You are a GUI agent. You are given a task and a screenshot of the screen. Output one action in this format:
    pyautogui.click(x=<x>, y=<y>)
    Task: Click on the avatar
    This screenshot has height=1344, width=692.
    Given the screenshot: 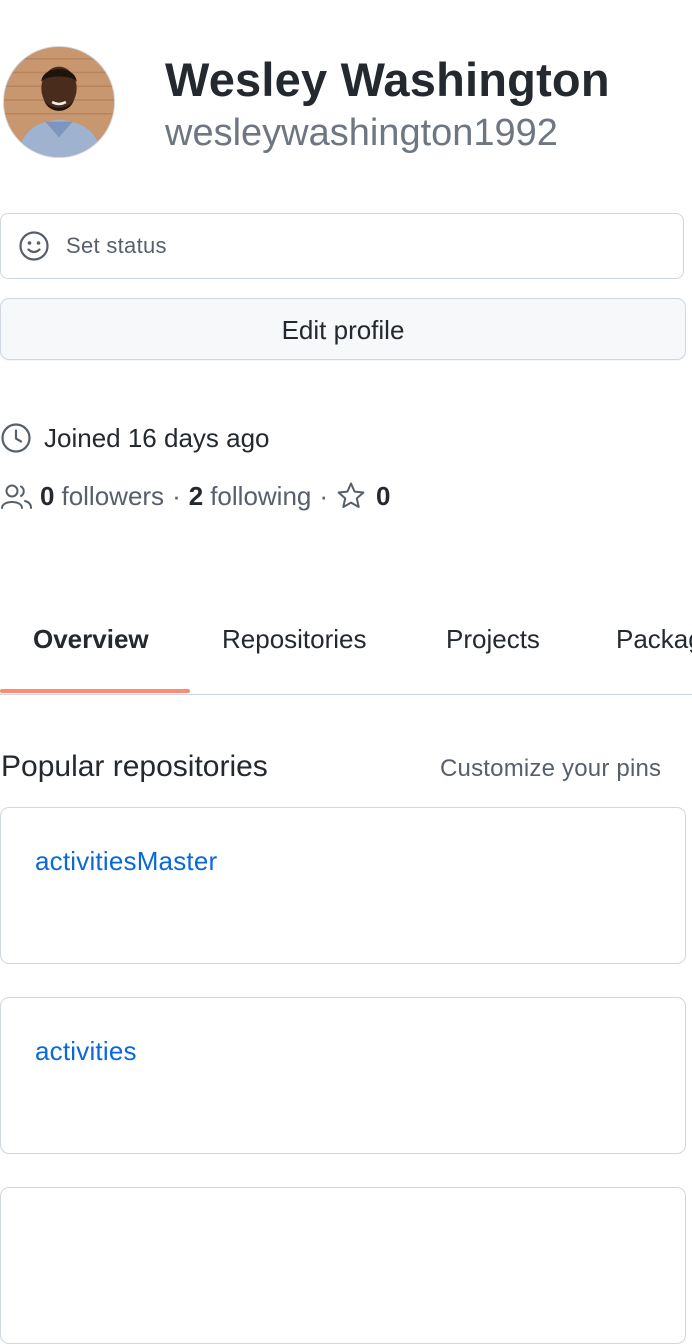 What is the action you would take?
    pyautogui.click(x=59, y=102)
    